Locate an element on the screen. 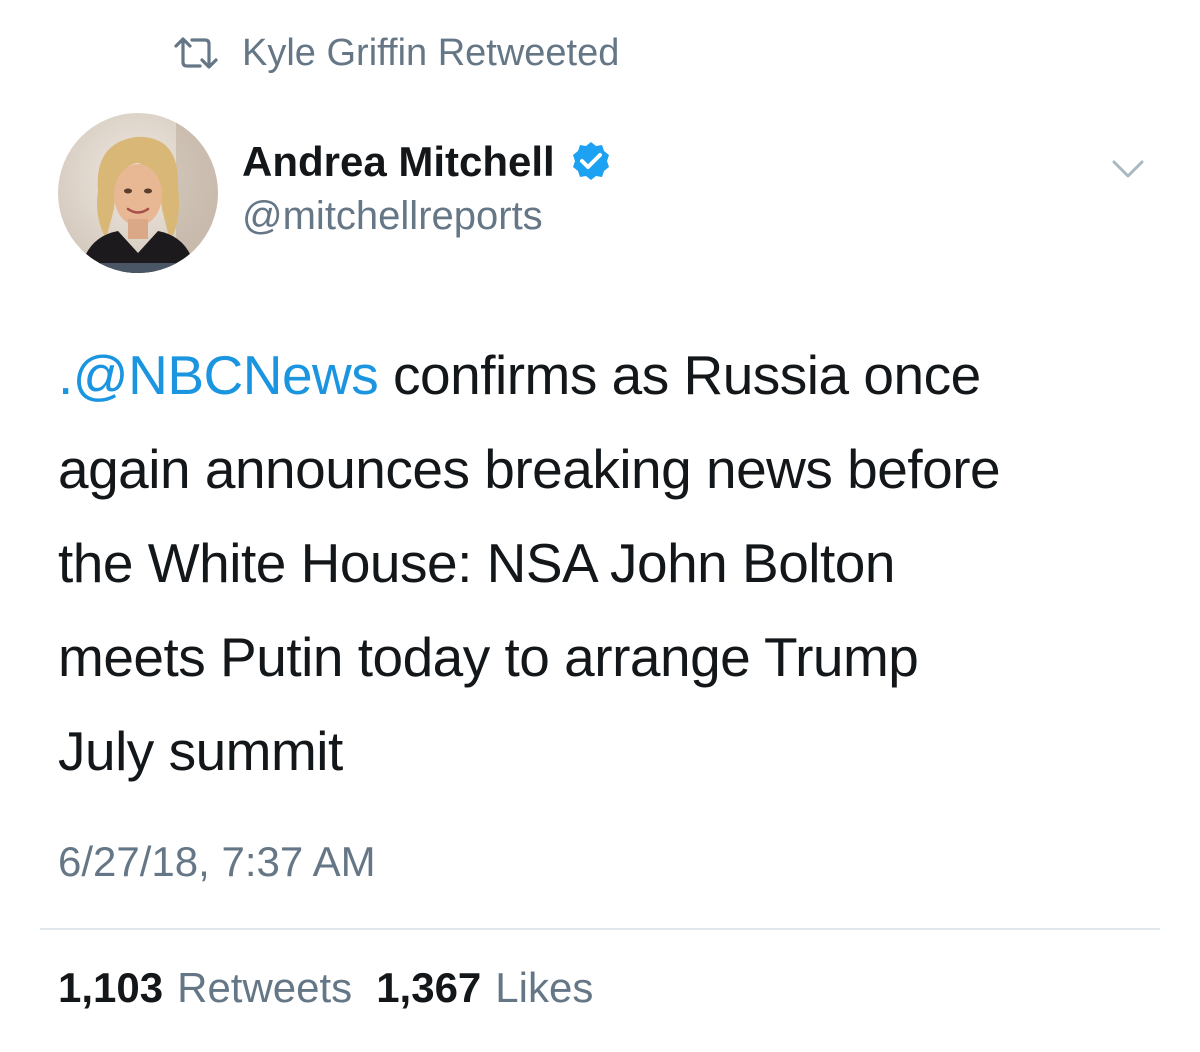 The image size is (1200, 1052). retweets-label: Retweets is located at coordinates (264, 988).